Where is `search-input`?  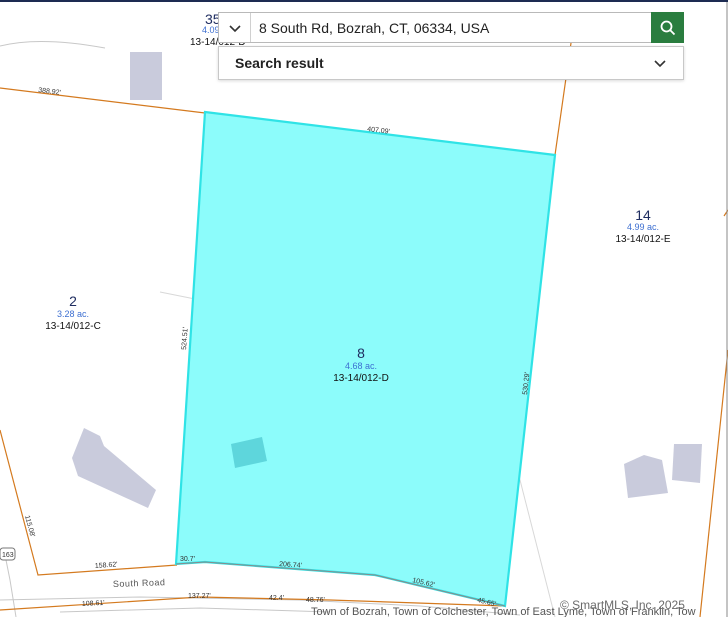
search-input is located at coordinates (452, 27).